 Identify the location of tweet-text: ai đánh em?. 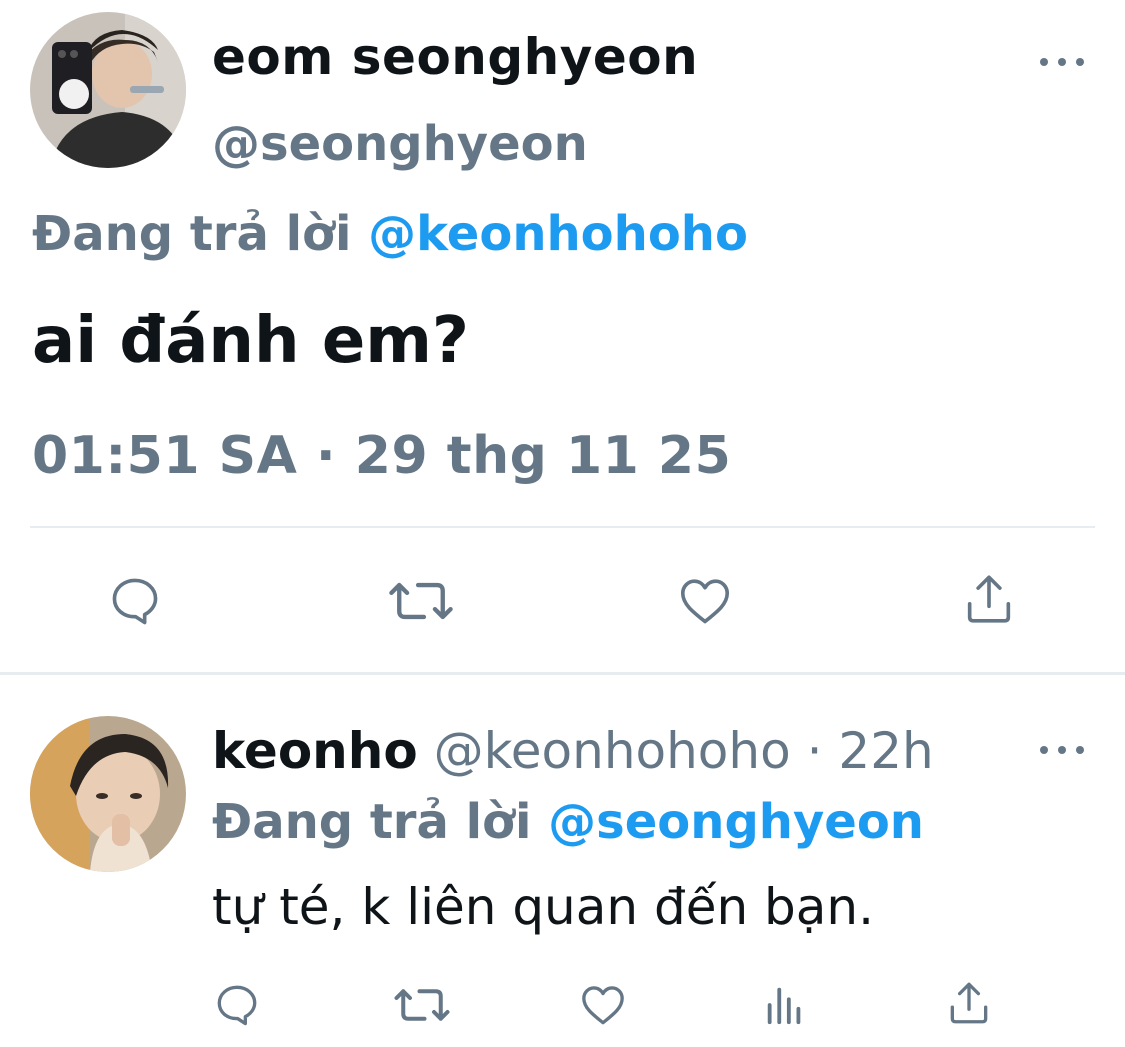
(251, 341).